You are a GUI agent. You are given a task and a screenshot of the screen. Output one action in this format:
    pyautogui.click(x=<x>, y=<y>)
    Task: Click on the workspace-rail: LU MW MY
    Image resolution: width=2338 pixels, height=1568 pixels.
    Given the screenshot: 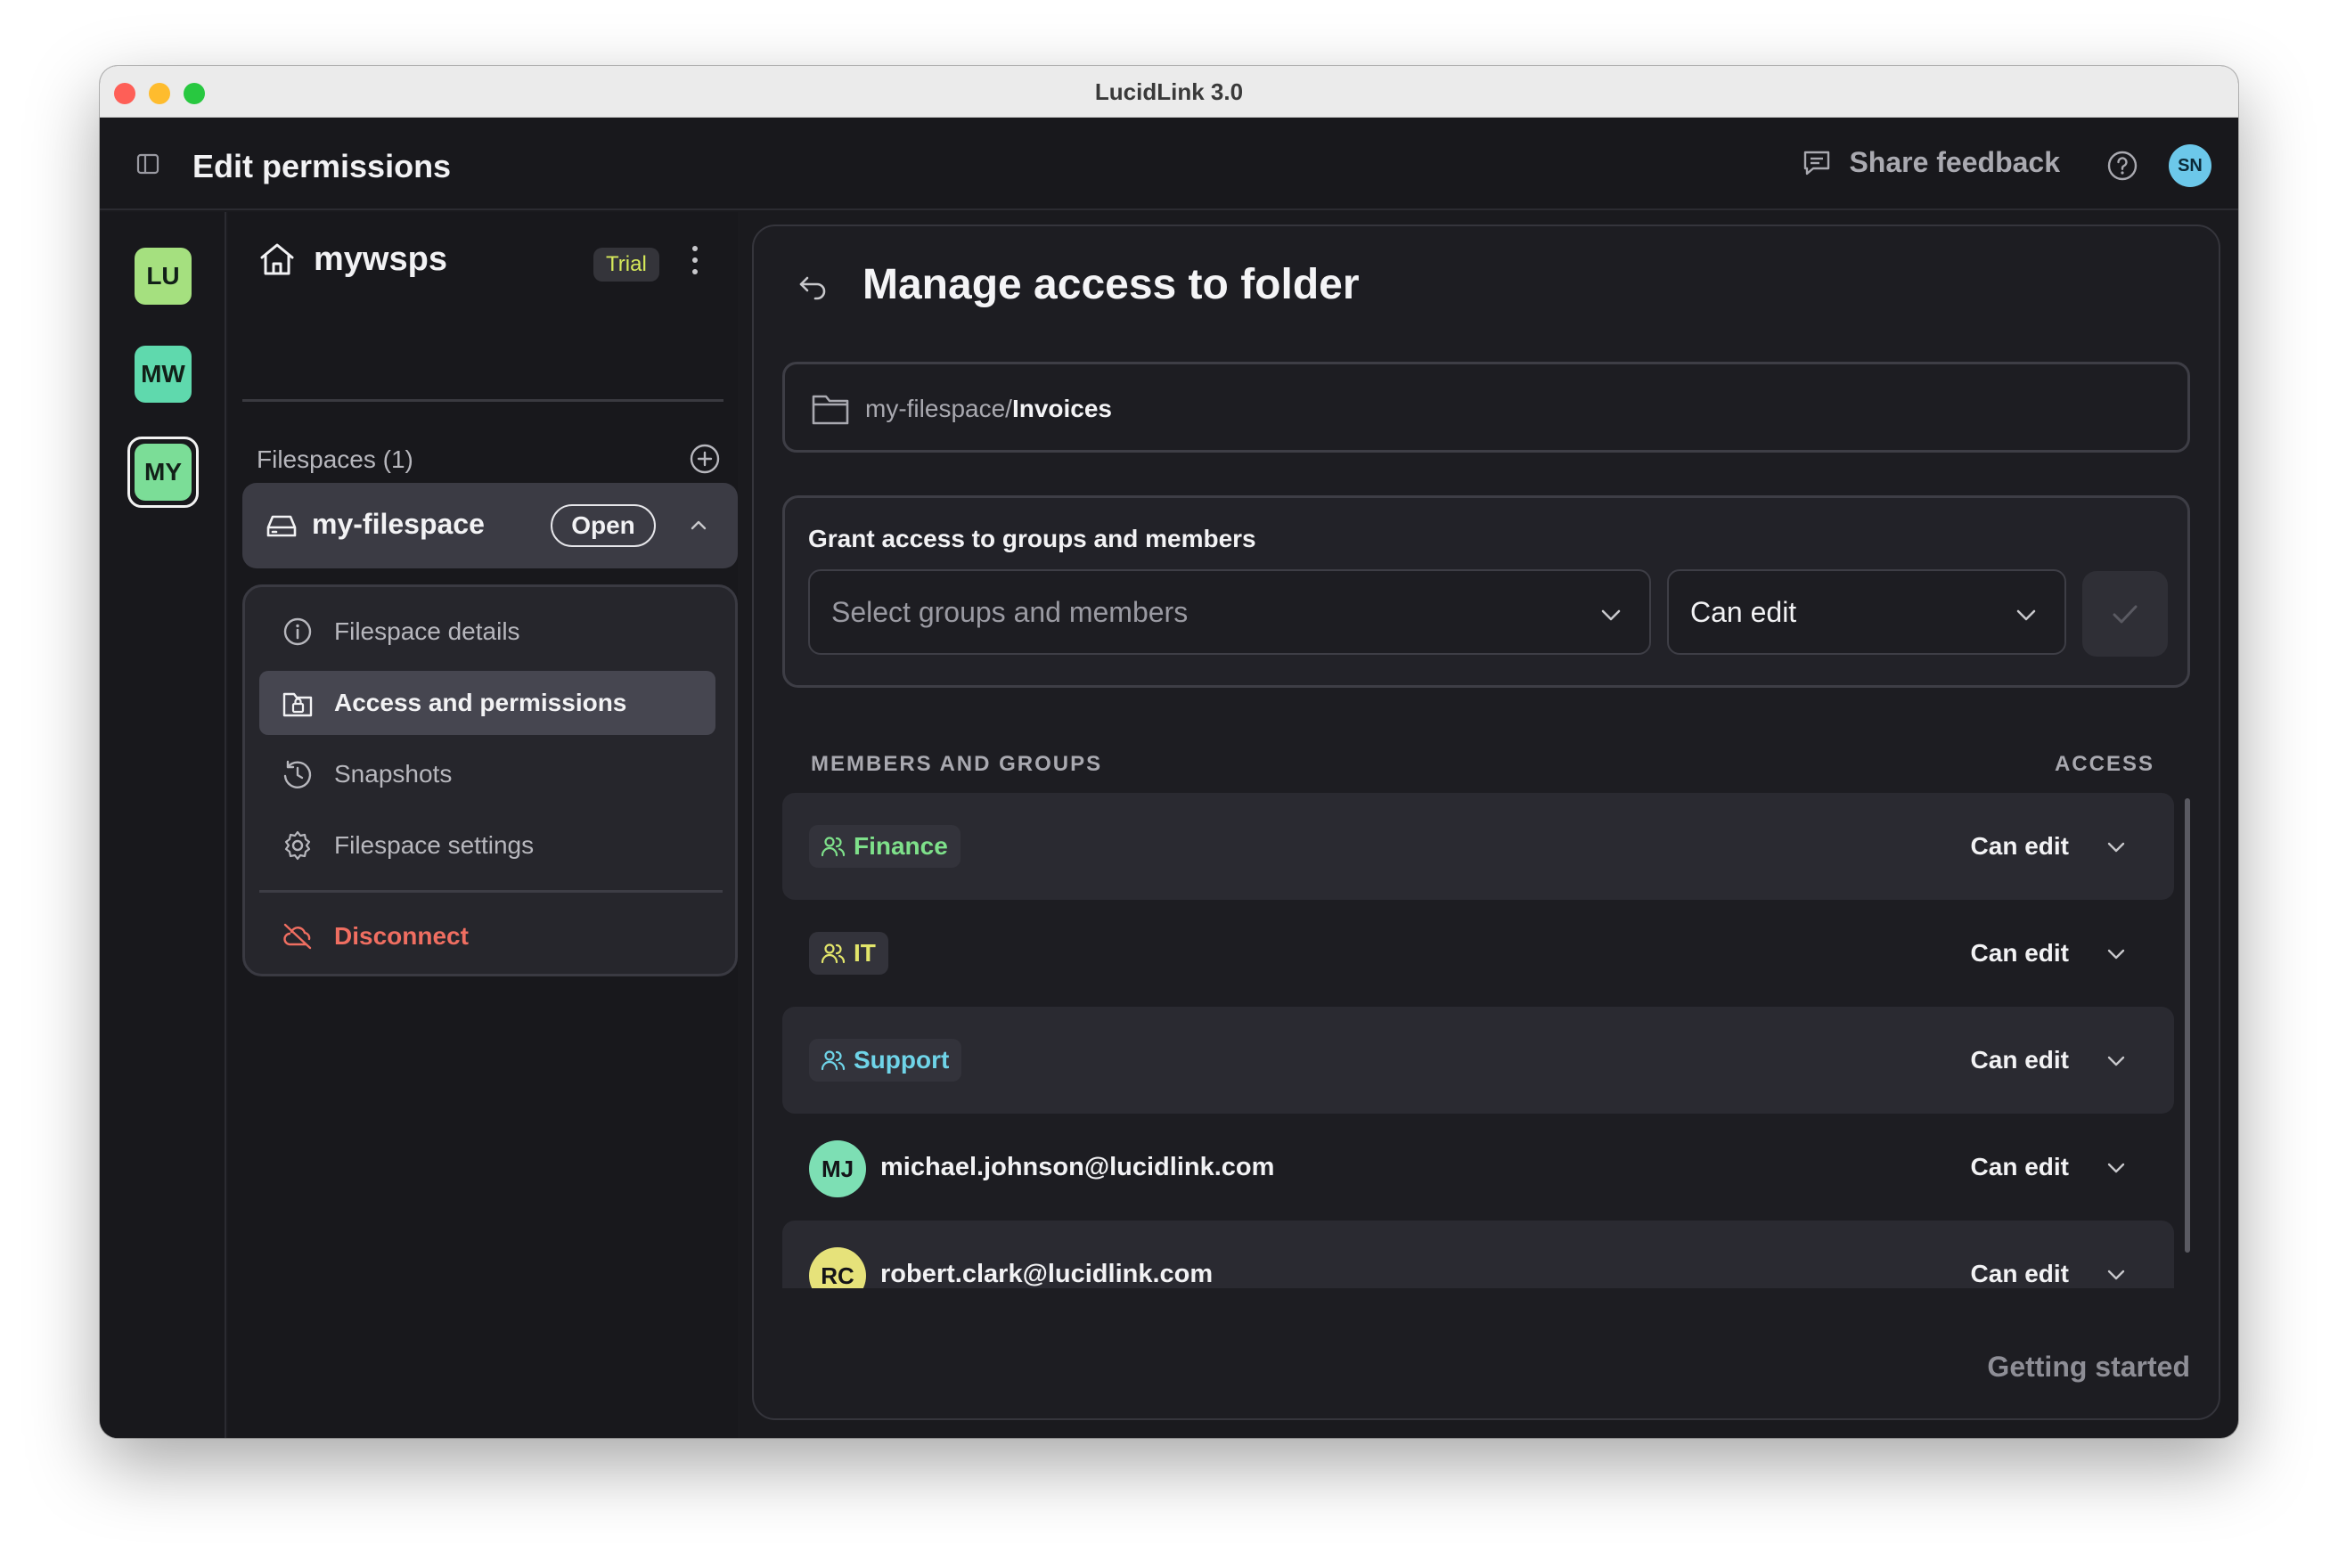 What is the action you would take?
    pyautogui.click(x=163, y=825)
    